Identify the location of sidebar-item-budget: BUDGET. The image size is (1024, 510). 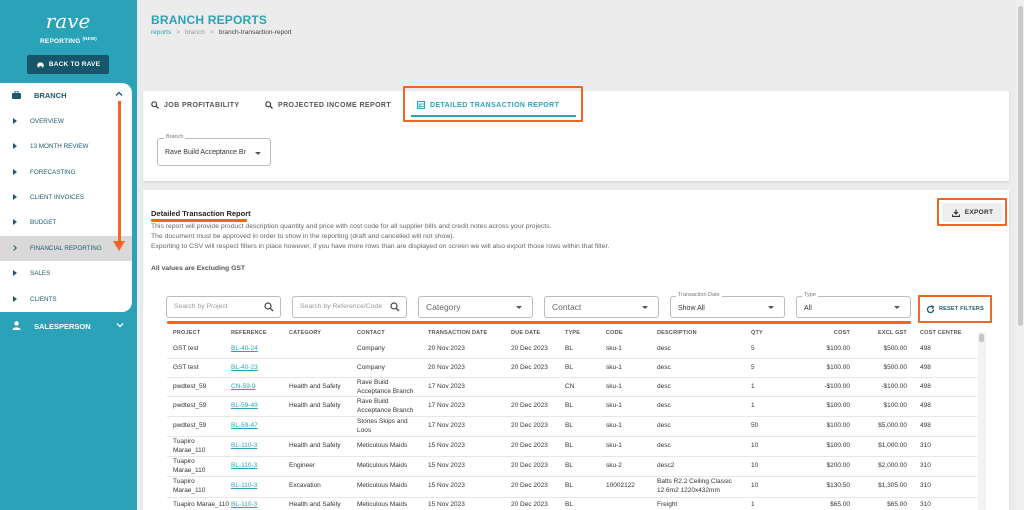
(66, 222).